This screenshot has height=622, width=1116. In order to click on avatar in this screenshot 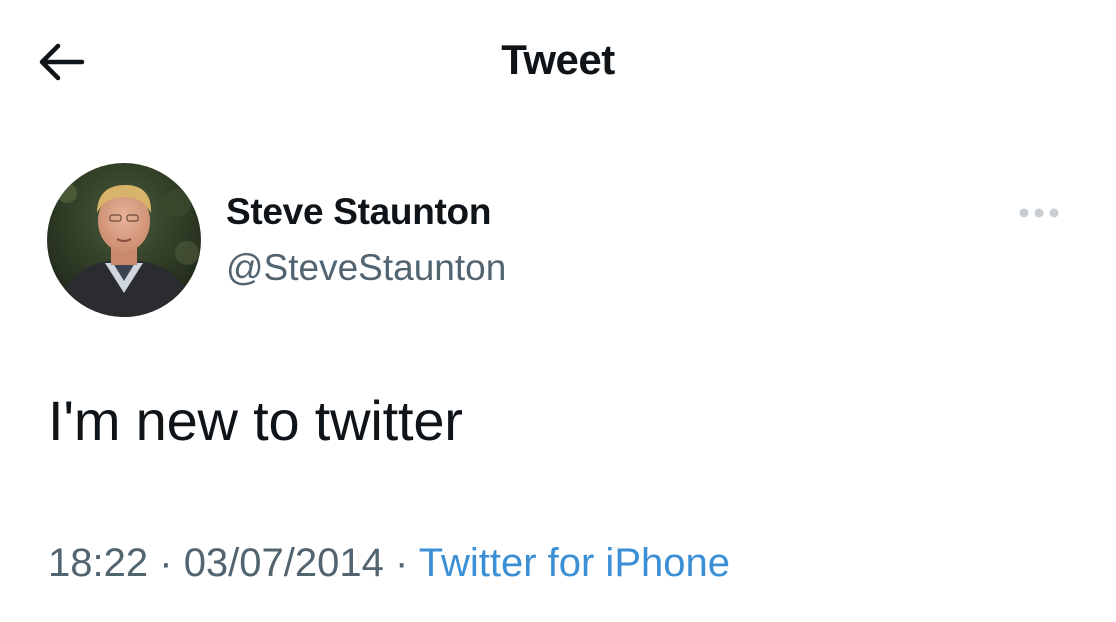, I will do `click(124, 240)`.